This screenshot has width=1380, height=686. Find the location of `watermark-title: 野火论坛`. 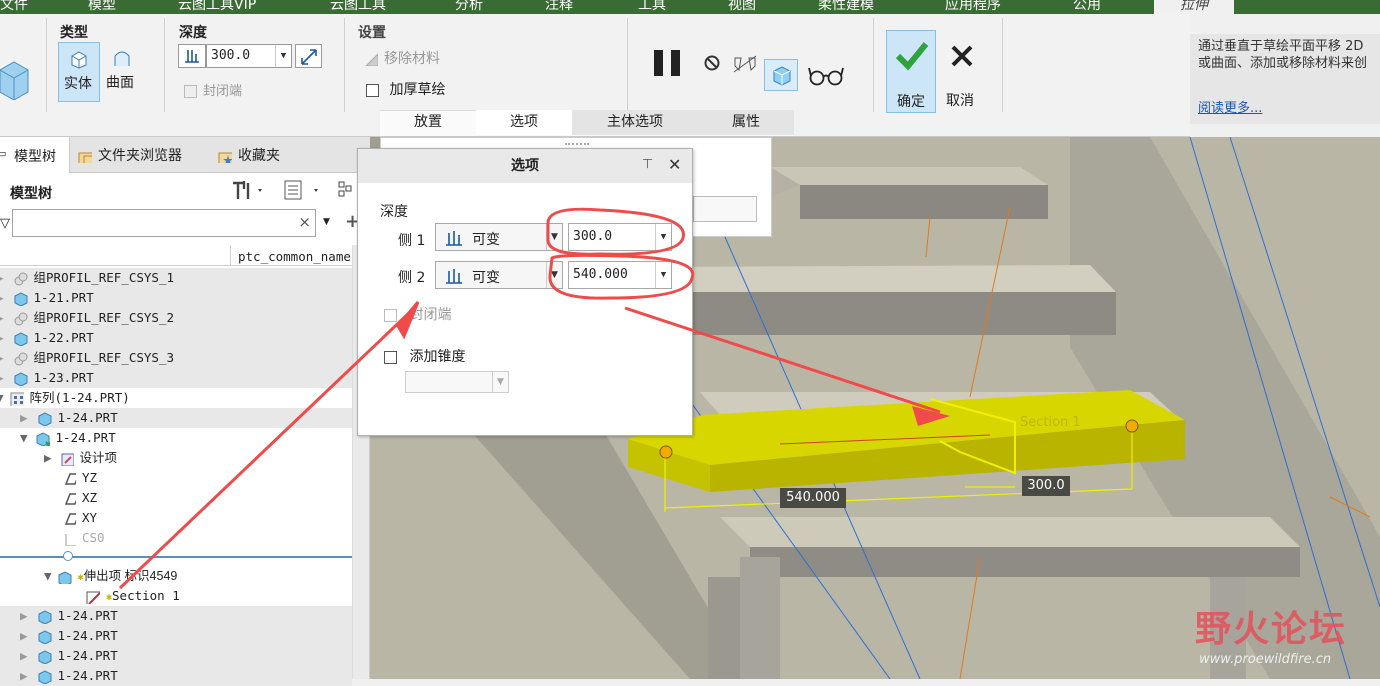

watermark-title: 野火论坛 is located at coordinates (1271, 629).